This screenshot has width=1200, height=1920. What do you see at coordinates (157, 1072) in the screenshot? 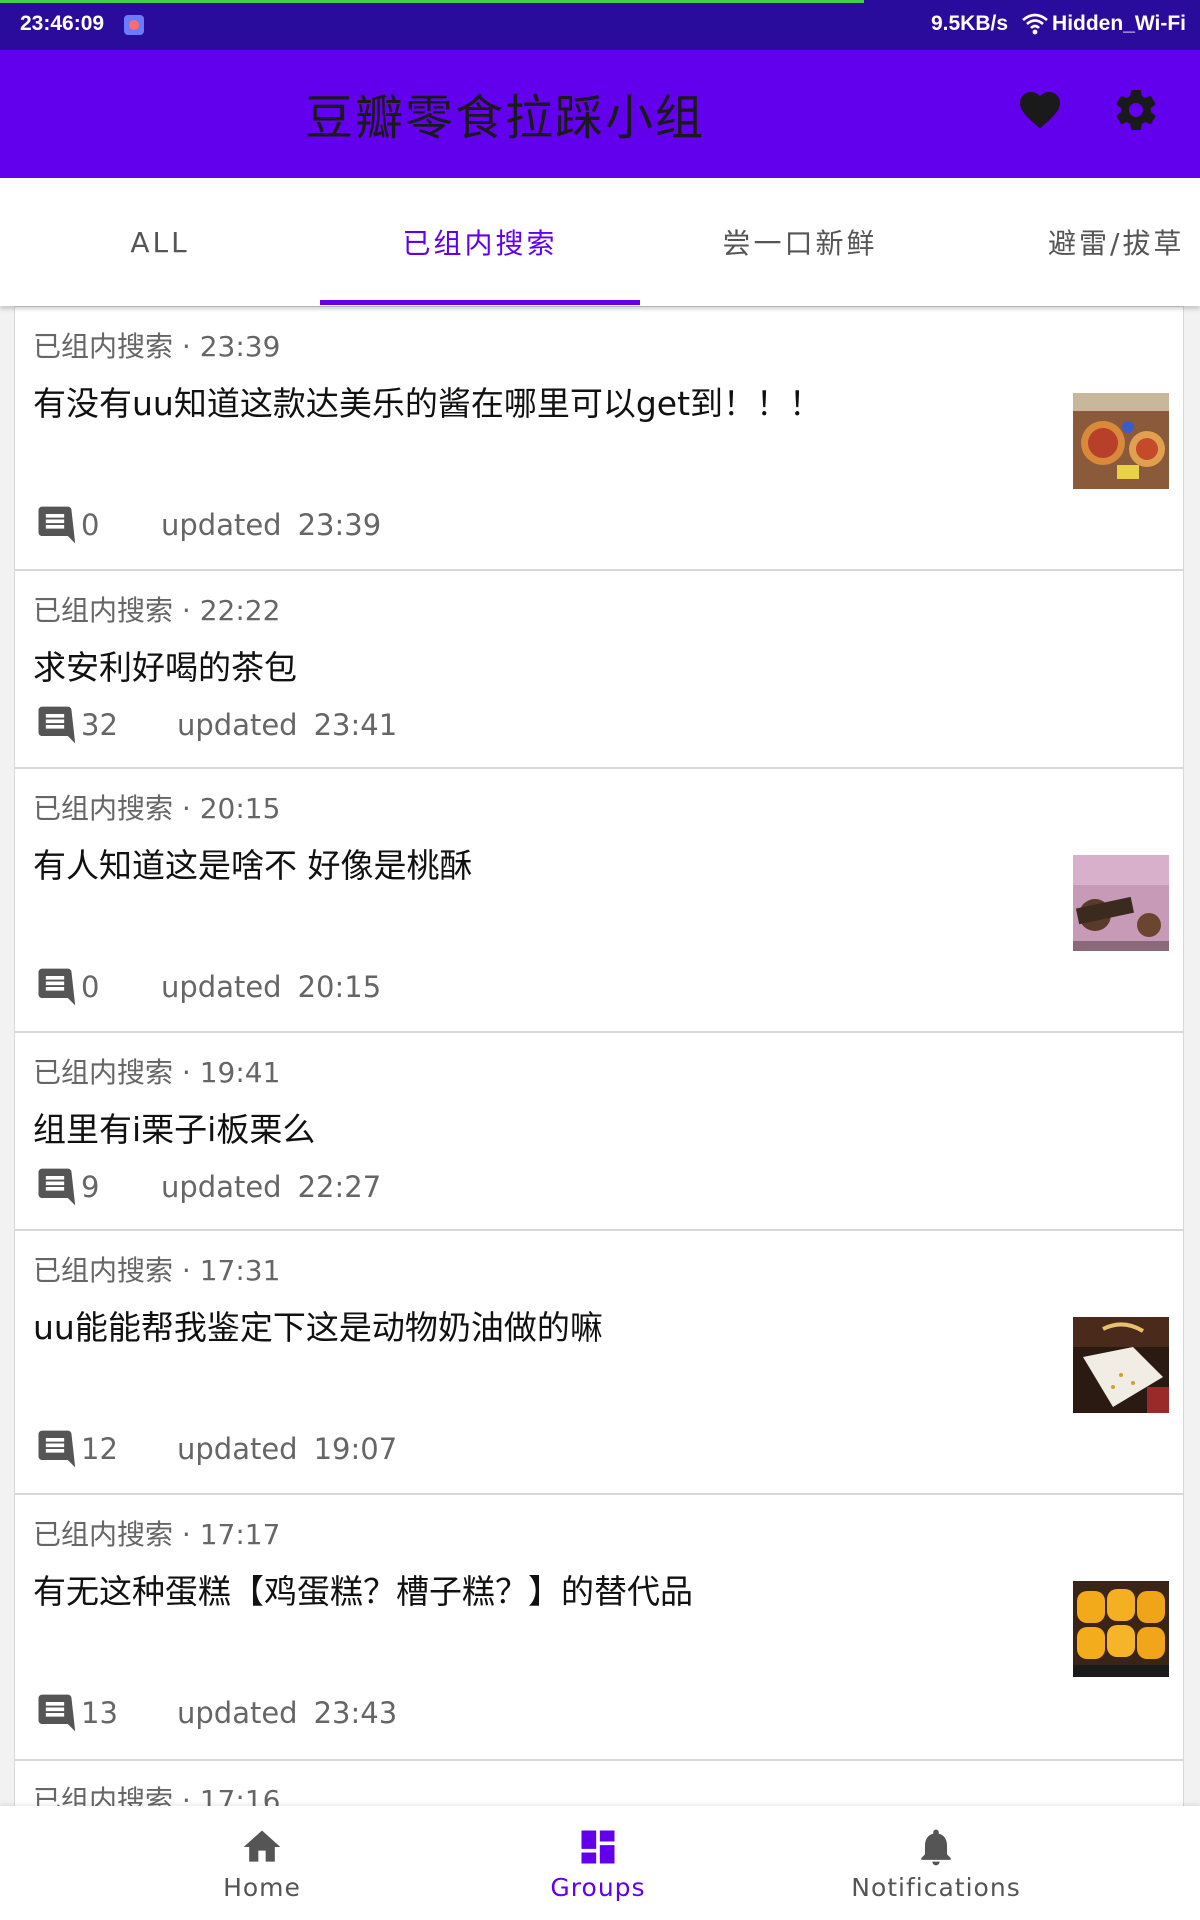
I see `post-meta: 已组内搜索 · 19:41` at bounding box center [157, 1072].